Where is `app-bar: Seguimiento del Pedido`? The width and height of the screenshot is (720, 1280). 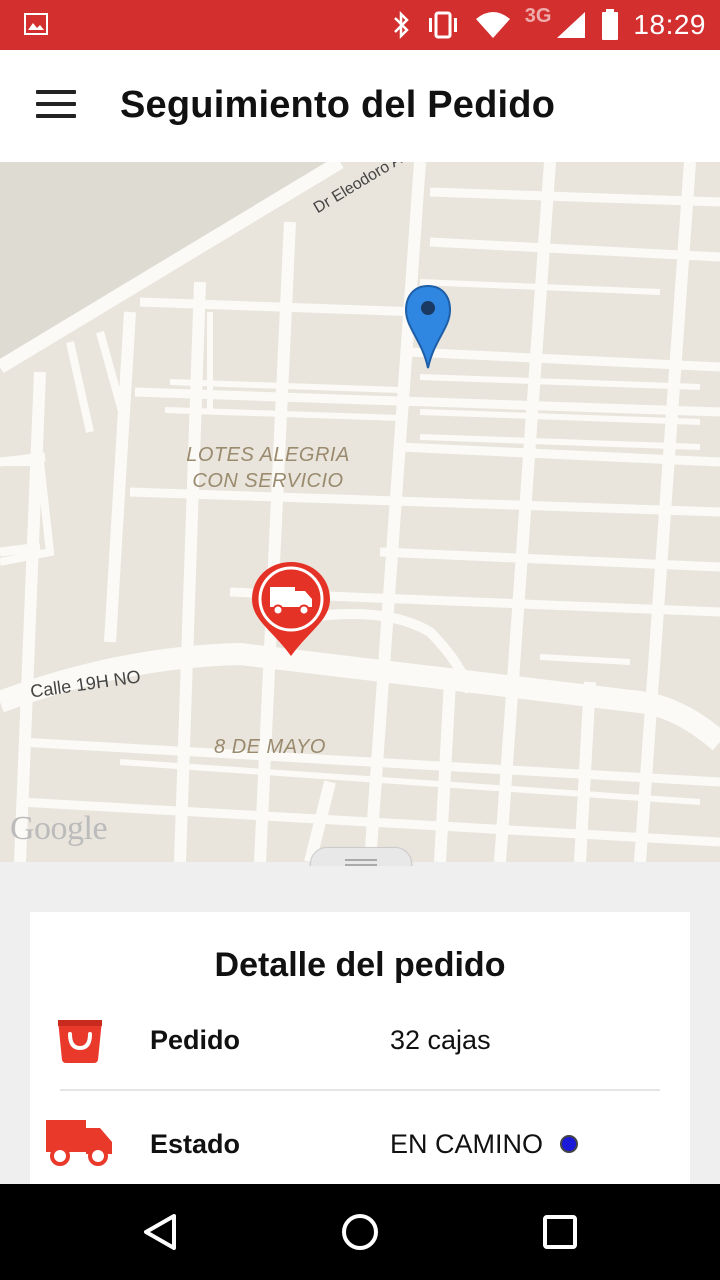
app-bar: Seguimiento del Pedido is located at coordinates (360, 106).